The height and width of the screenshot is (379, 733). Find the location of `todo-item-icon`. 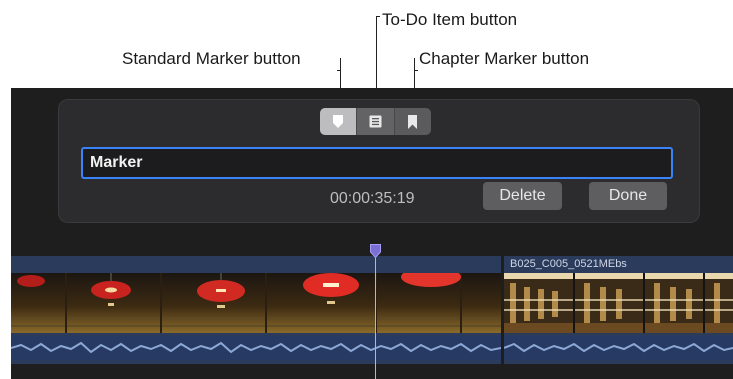

todo-item-icon is located at coordinates (375, 121).